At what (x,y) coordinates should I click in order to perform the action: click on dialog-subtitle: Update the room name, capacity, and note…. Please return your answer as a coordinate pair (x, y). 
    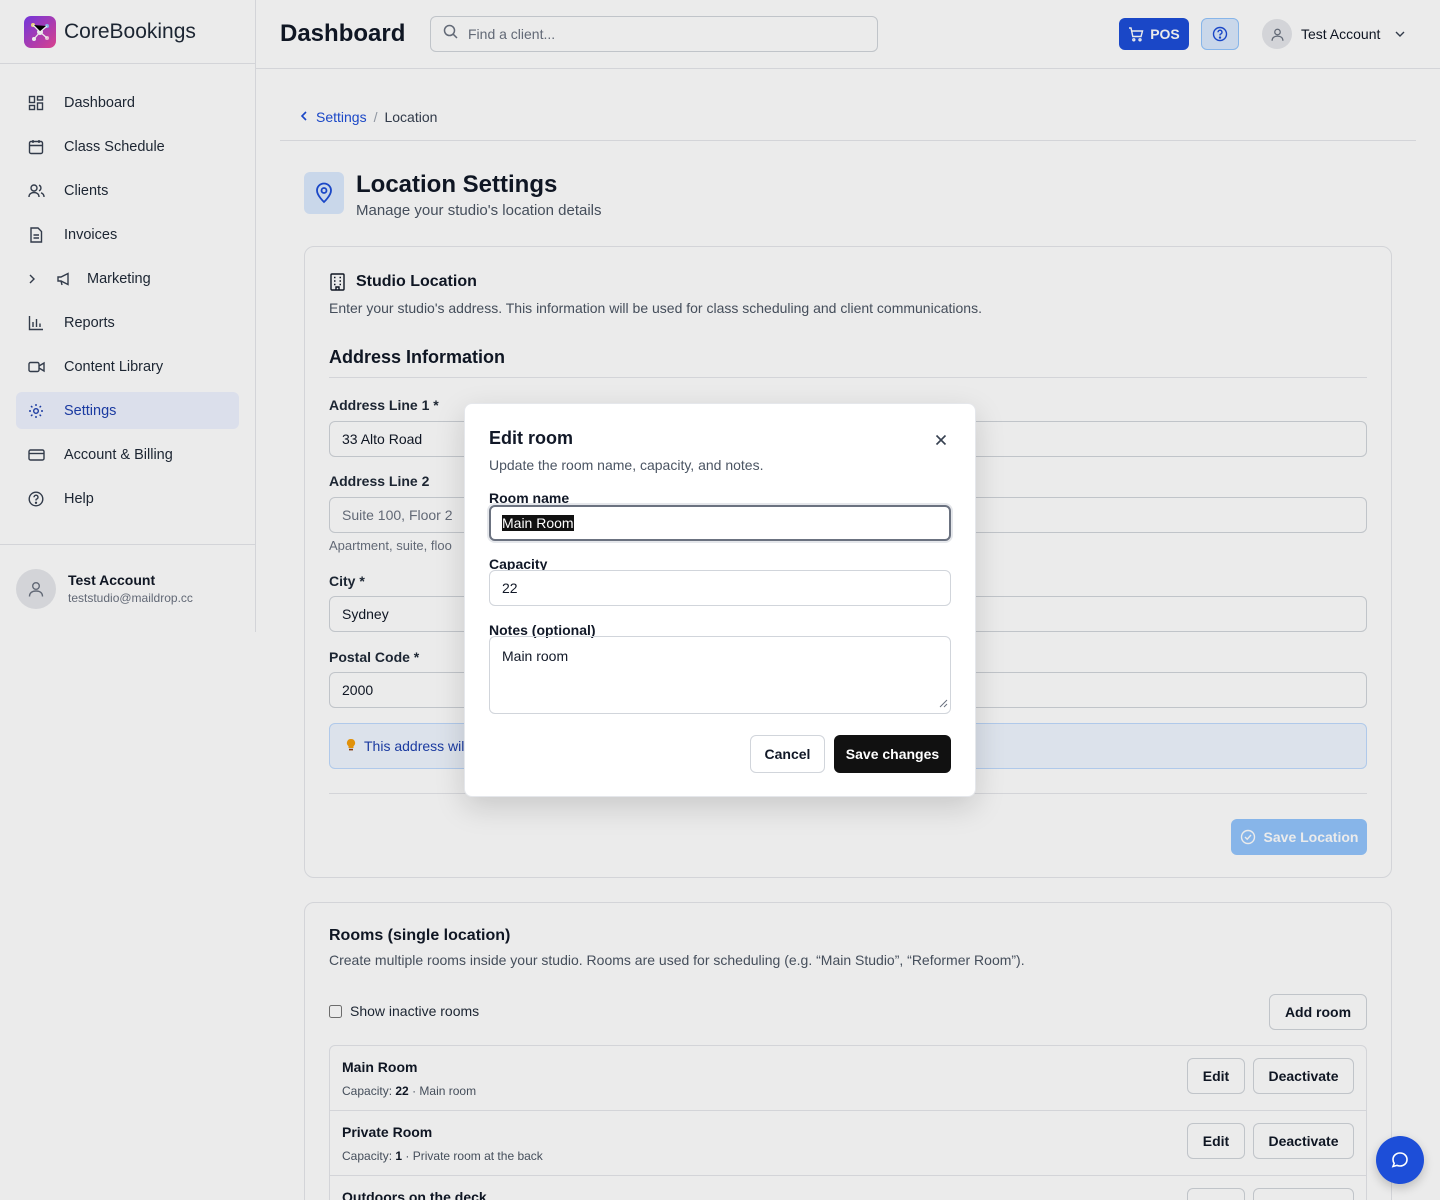
    Looking at the image, I should click on (626, 465).